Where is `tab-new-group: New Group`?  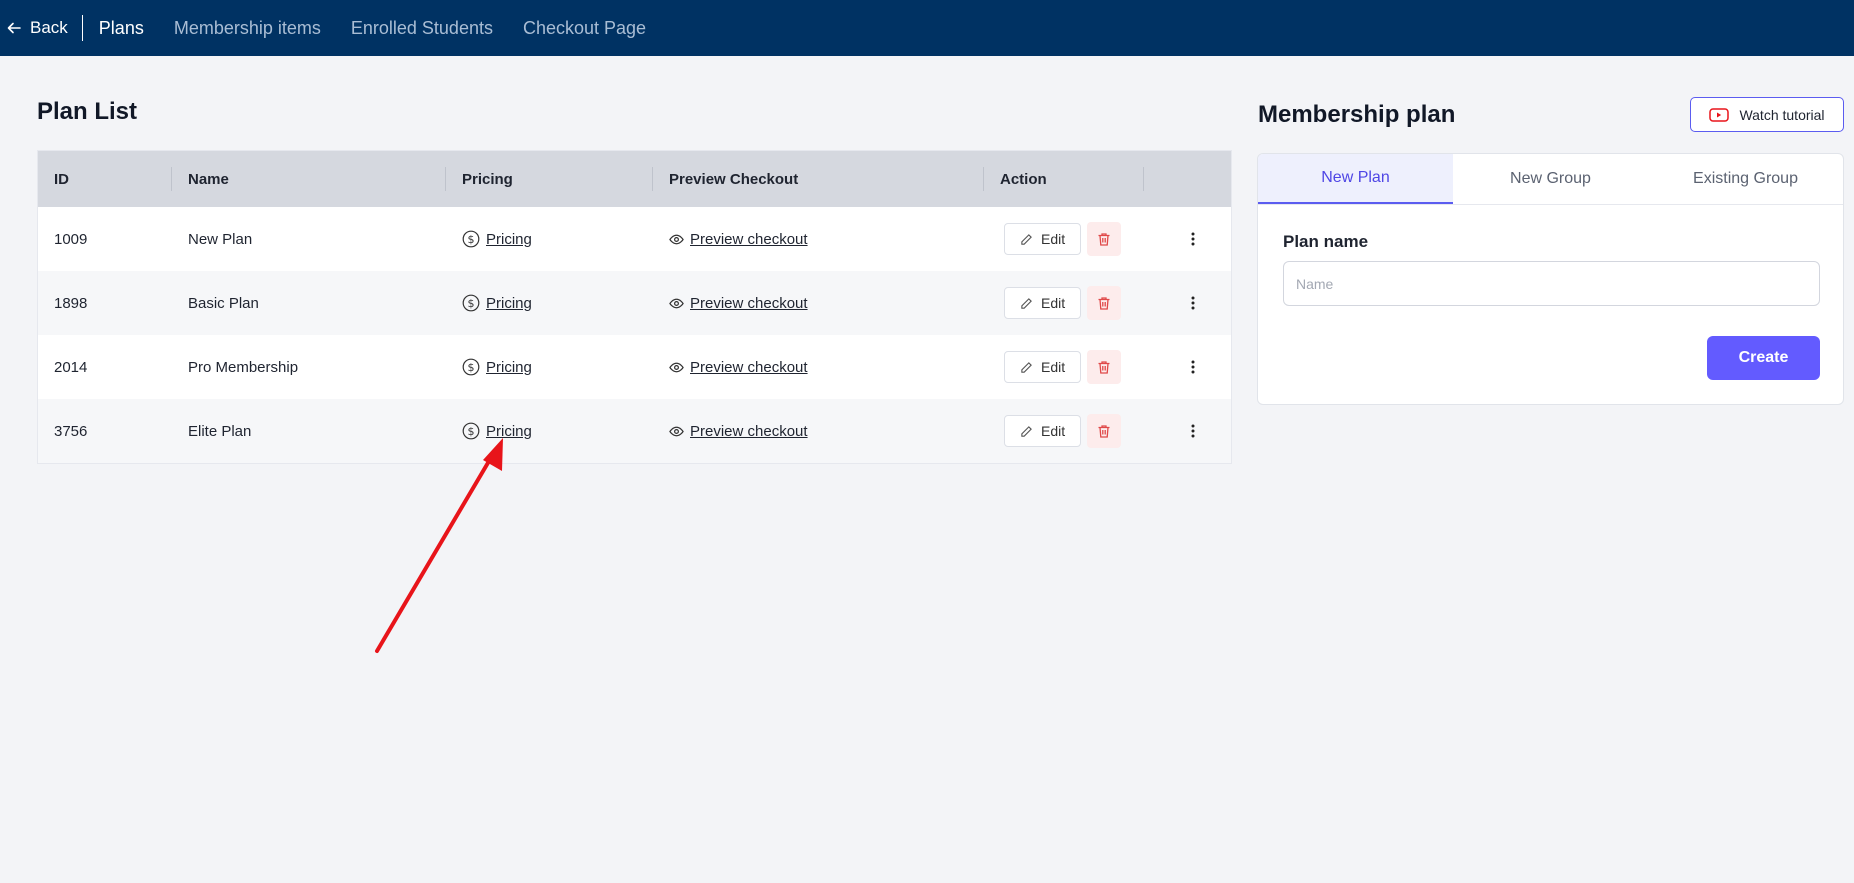
tab-new-group: New Group is located at coordinates (1550, 179).